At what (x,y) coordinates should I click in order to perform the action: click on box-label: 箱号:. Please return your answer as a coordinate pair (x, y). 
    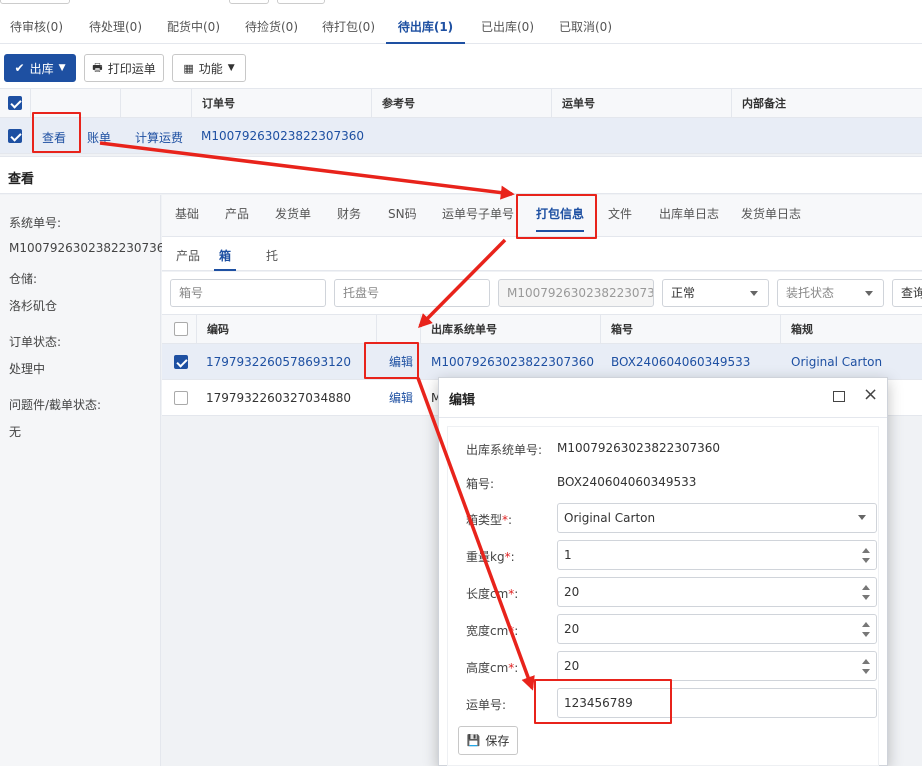
    Looking at the image, I should click on (480, 484).